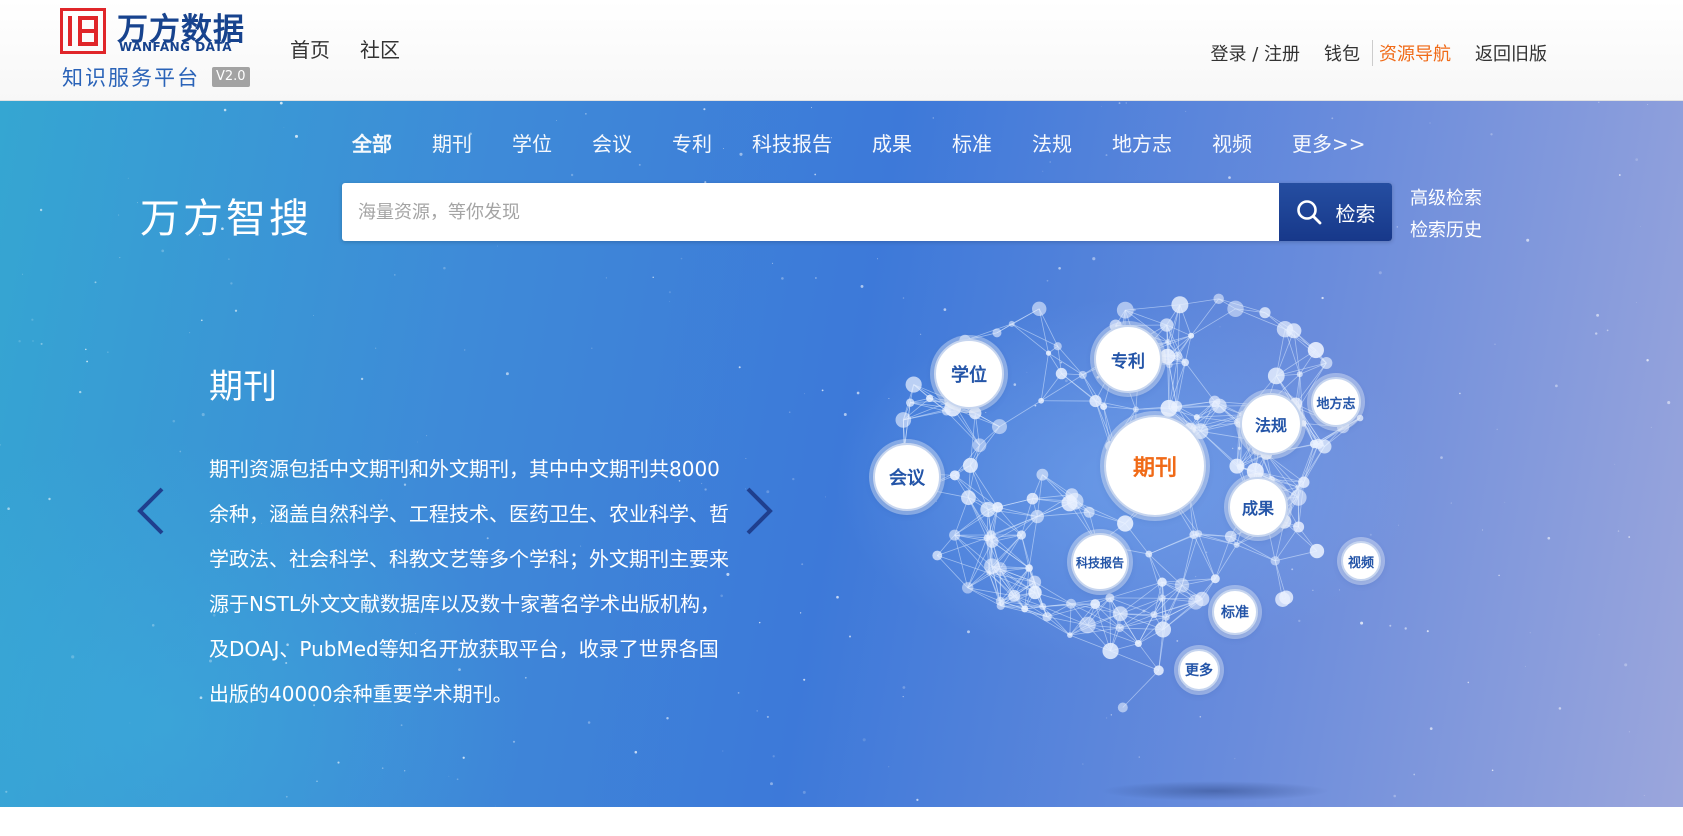  I want to click on bubble-degree: 学位, so click(969, 374).